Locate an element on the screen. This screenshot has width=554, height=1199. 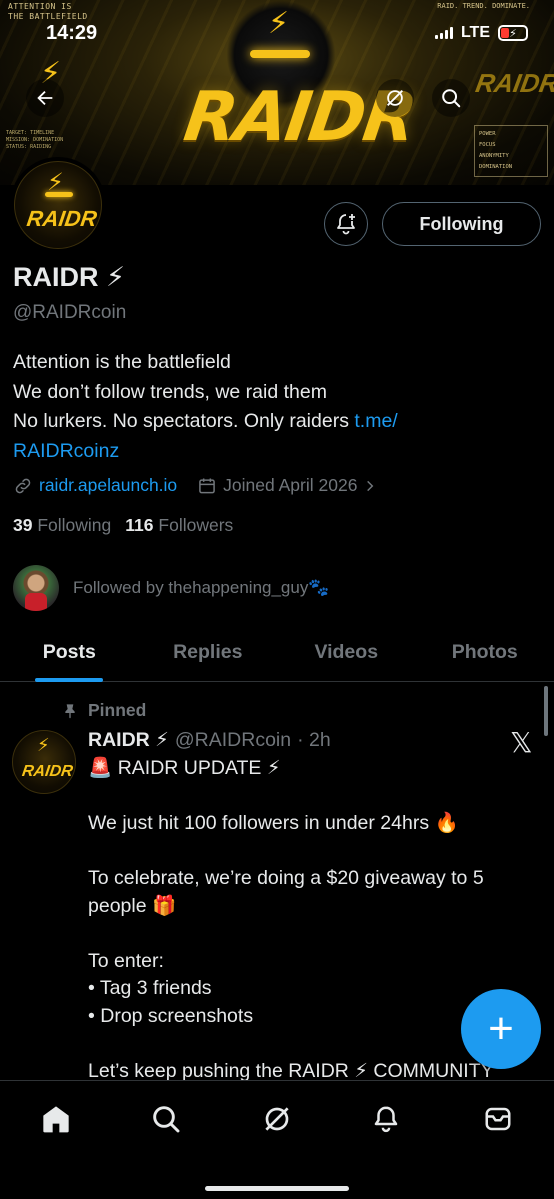
profile-avatar: ⚡ RAIDR is located at coordinates (58, 205).